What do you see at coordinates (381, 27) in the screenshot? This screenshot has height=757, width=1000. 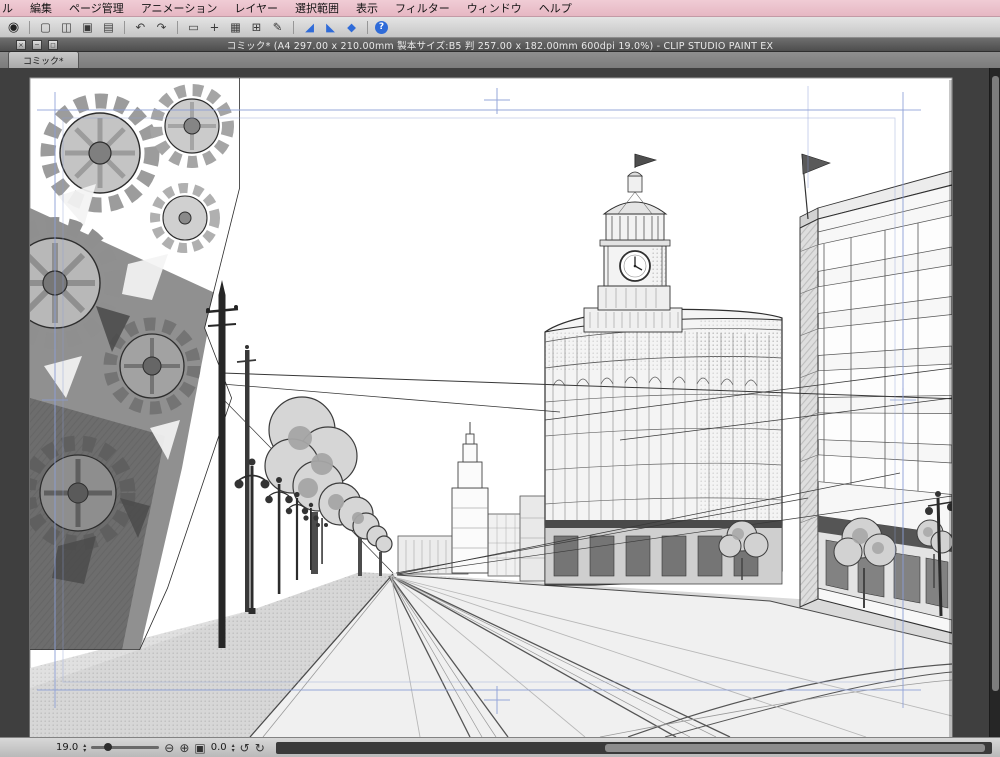 I see `help-icon: ?` at bounding box center [381, 27].